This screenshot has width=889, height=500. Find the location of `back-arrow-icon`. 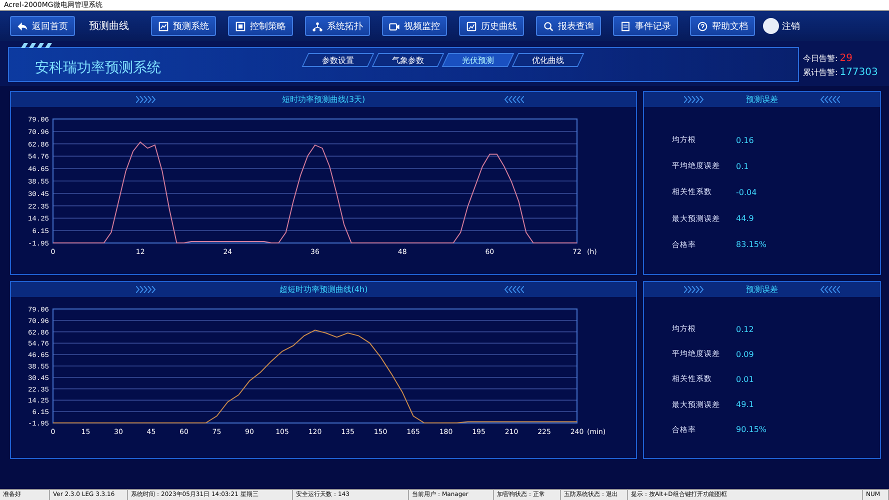

back-arrow-icon is located at coordinates (22, 26).